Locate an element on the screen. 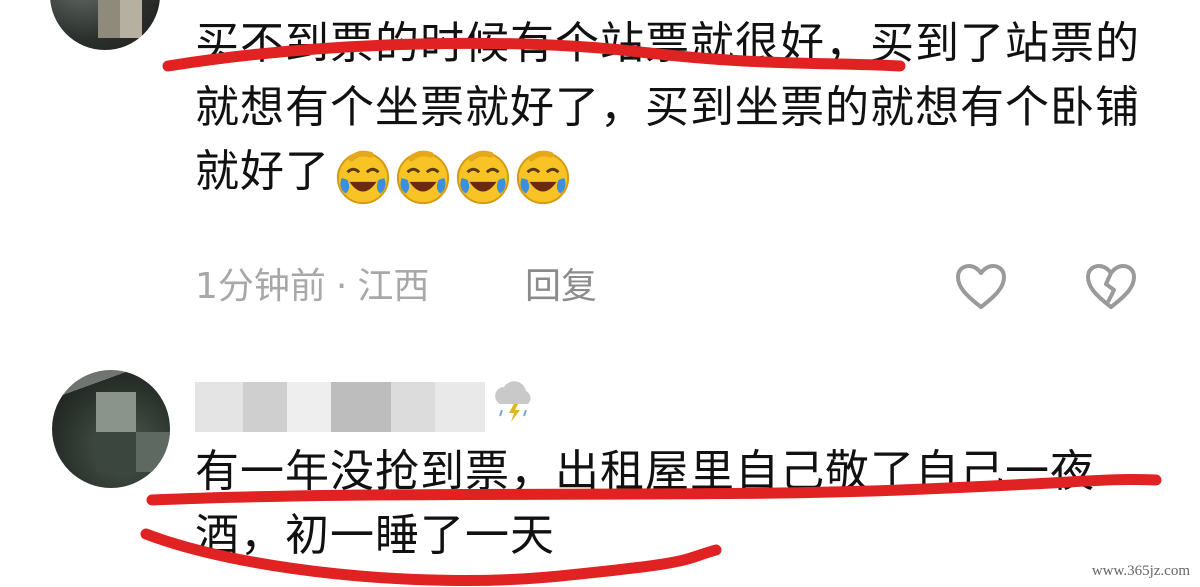  username-blurred is located at coordinates (360, 408).